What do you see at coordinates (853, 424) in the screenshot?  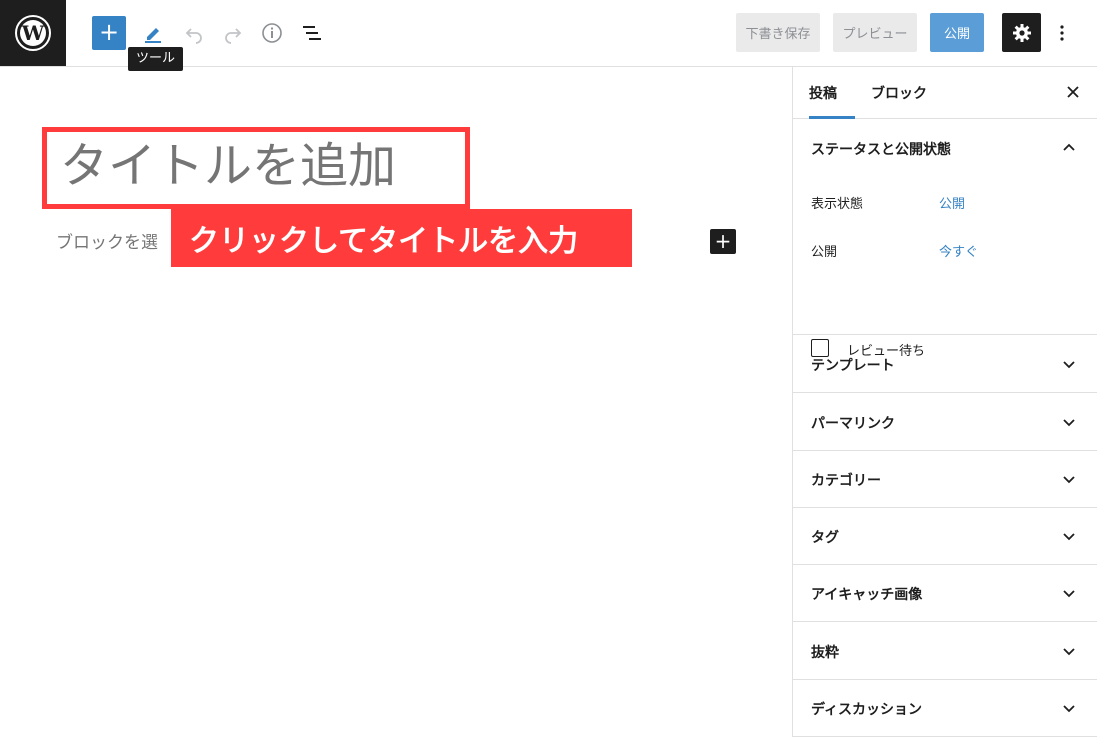 I see `panel-permalink-title: パーマリンク` at bounding box center [853, 424].